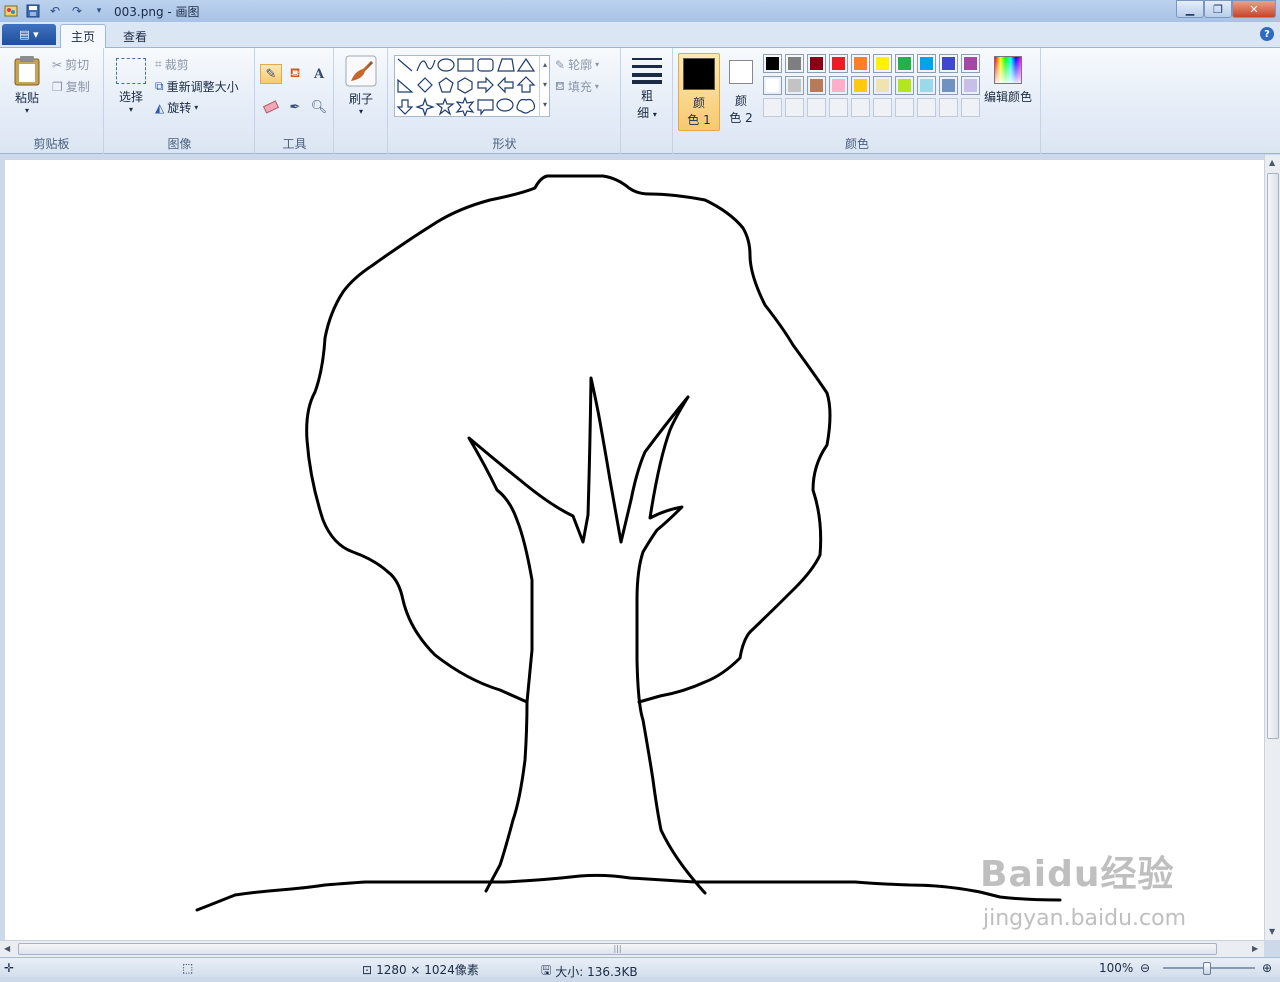 This screenshot has height=982, width=1280. Describe the element at coordinates (647, 88) in the screenshot. I see `size-button: 粗 细 ▾` at that location.